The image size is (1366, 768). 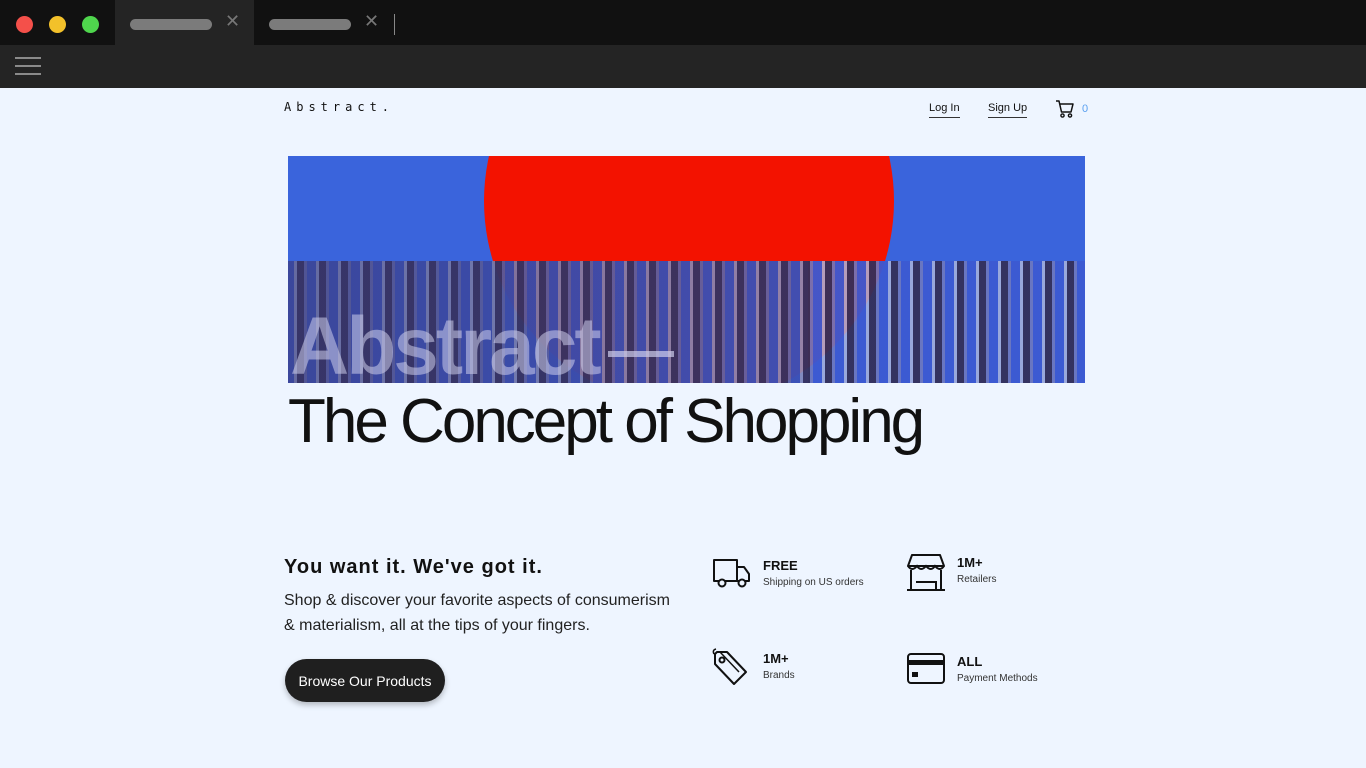 What do you see at coordinates (413, 567) in the screenshot?
I see `tagline: You want it. We've got it.` at bounding box center [413, 567].